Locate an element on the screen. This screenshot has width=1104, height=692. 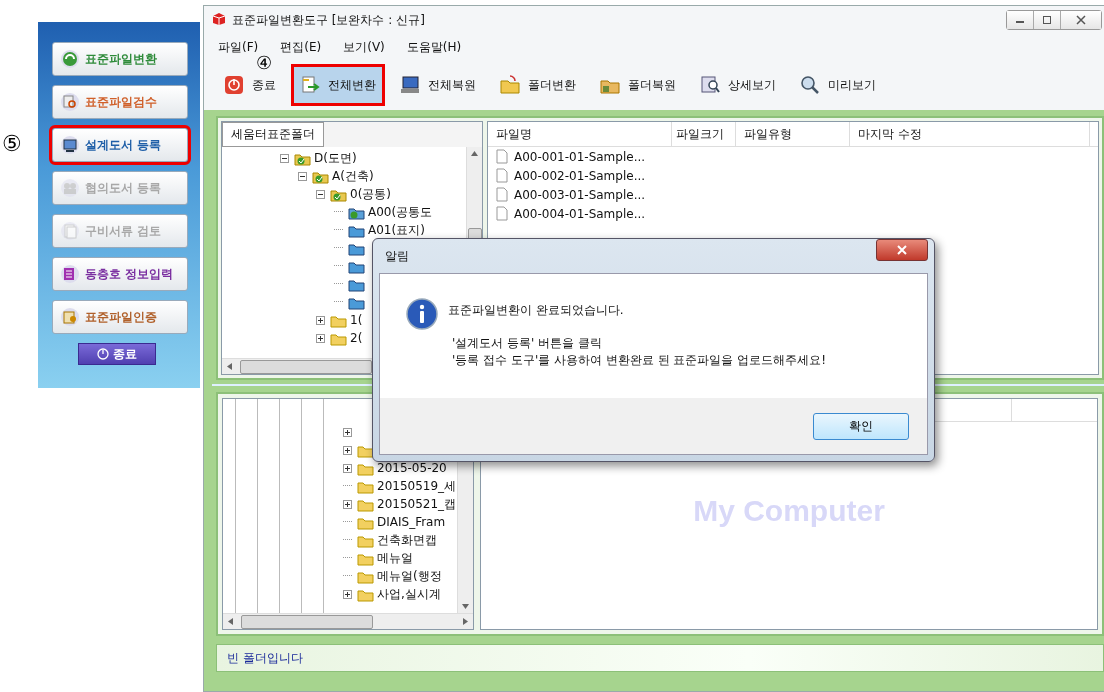
right-arrow-icon is located at coordinates (465, 621).